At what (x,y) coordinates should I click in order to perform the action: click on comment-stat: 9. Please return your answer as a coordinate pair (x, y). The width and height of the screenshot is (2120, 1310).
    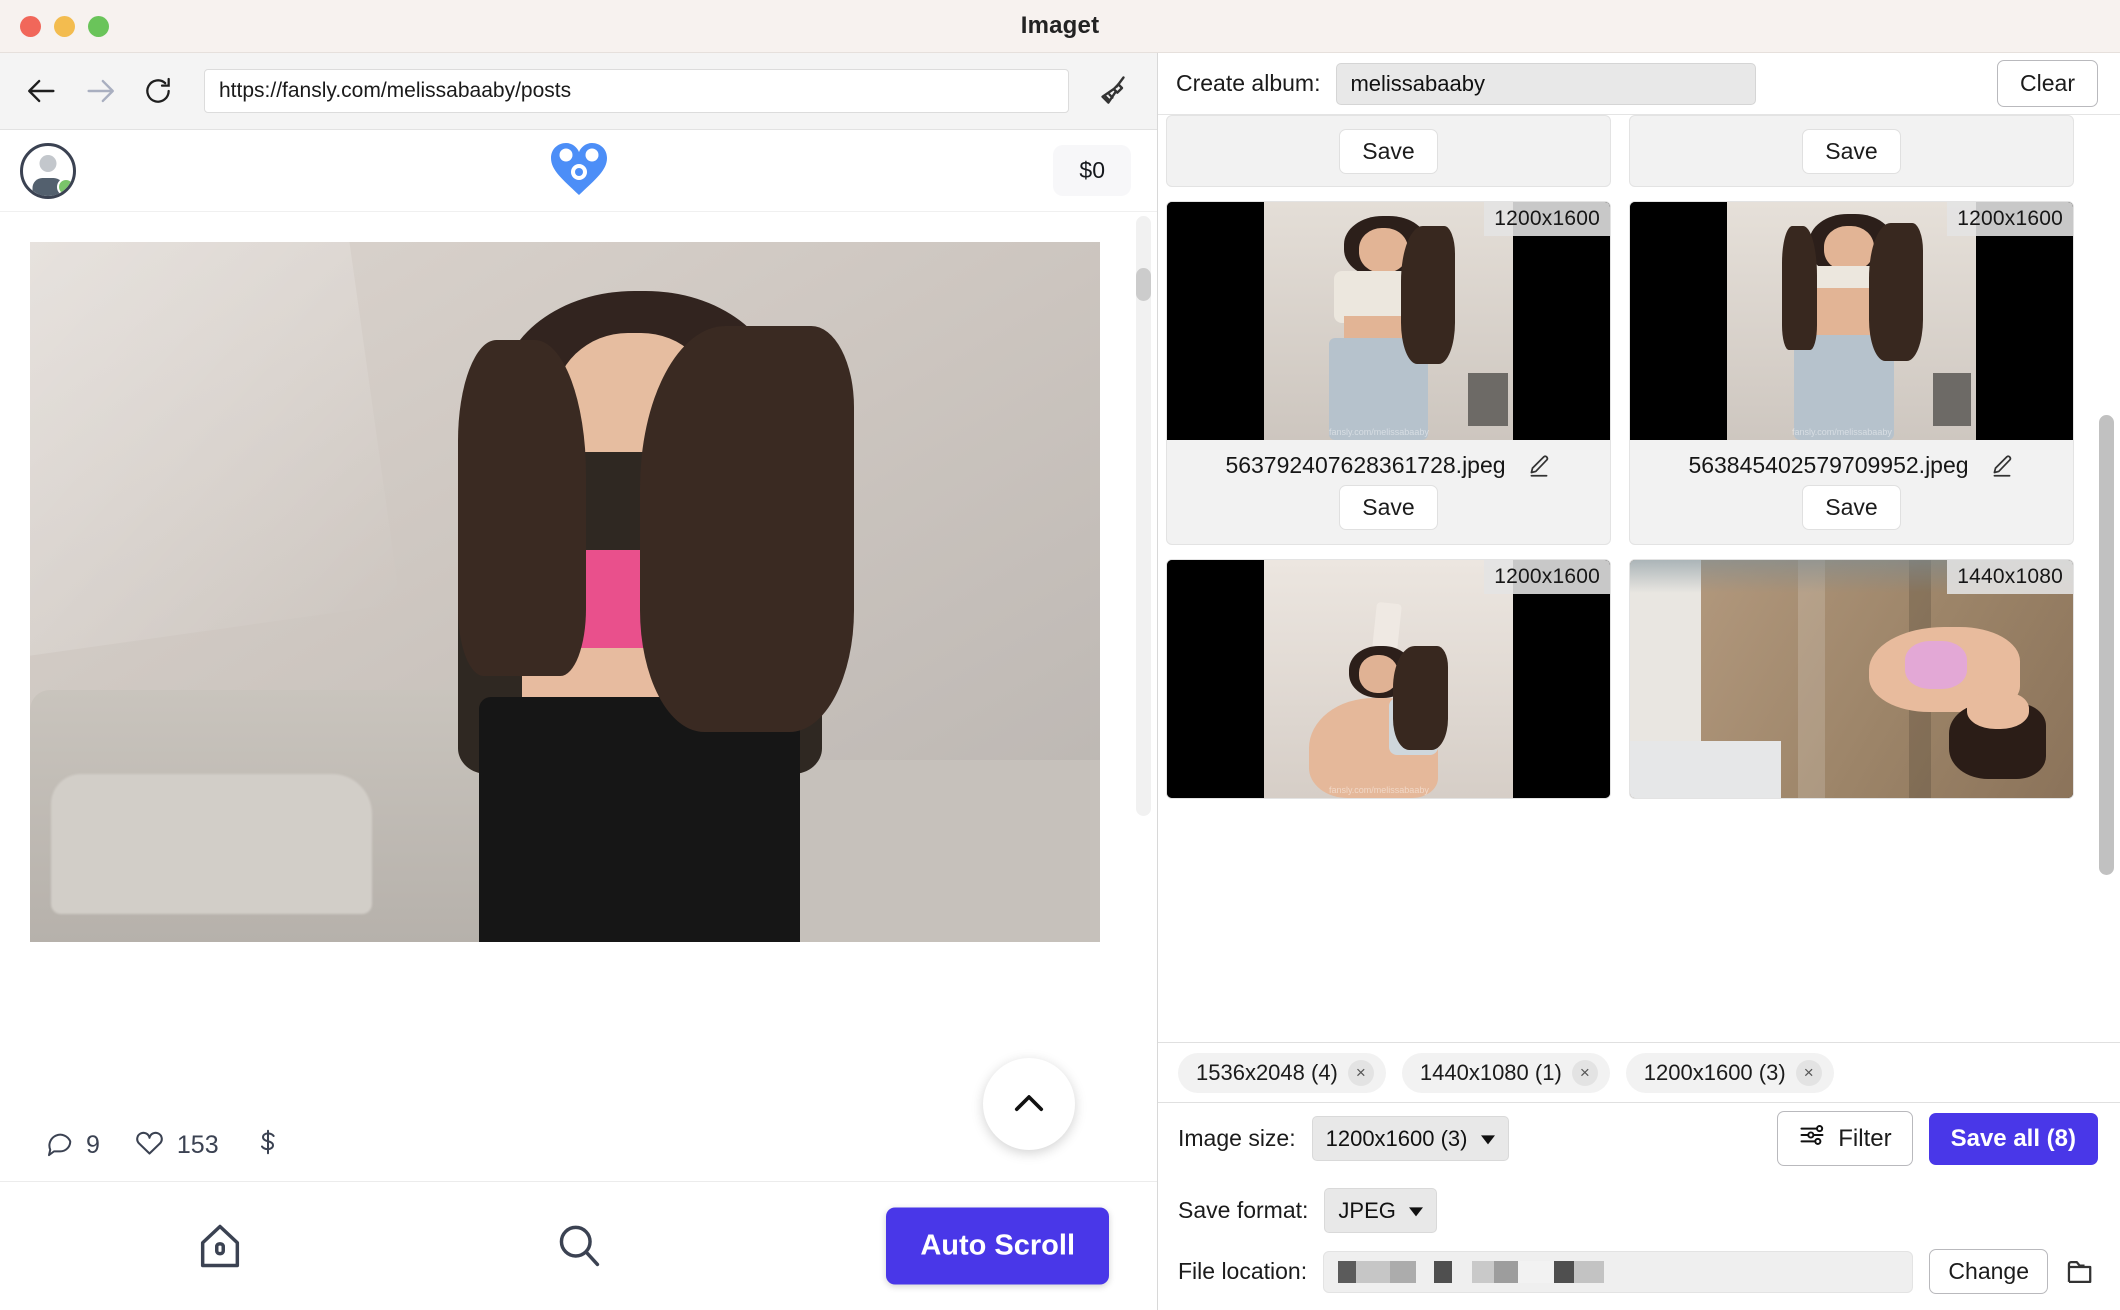
    Looking at the image, I should click on (72, 1145).